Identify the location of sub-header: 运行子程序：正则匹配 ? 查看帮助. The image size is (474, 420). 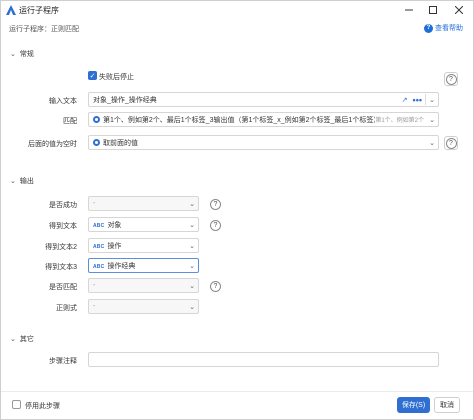
(237, 28).